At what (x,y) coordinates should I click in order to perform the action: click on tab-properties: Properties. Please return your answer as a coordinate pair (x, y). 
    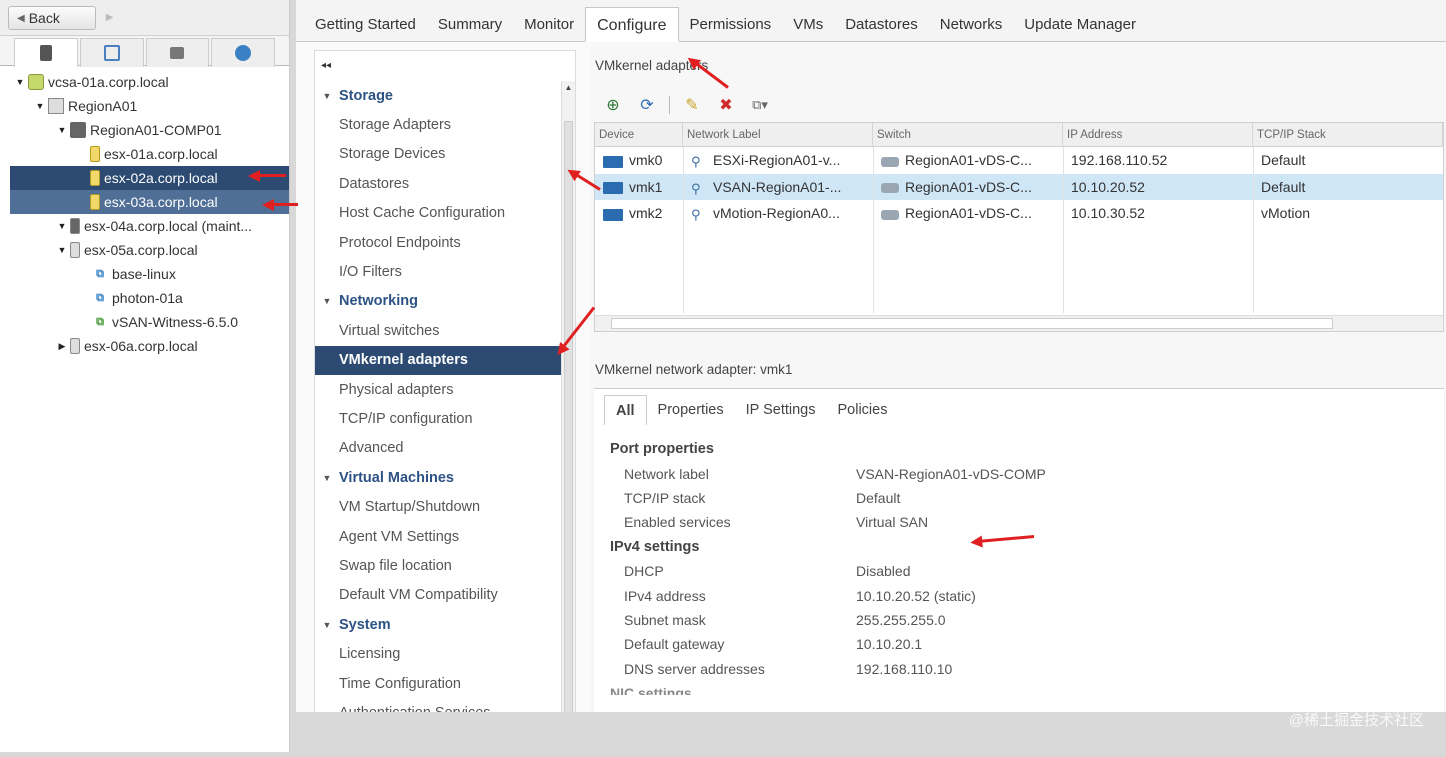
    Looking at the image, I should click on (691, 410).